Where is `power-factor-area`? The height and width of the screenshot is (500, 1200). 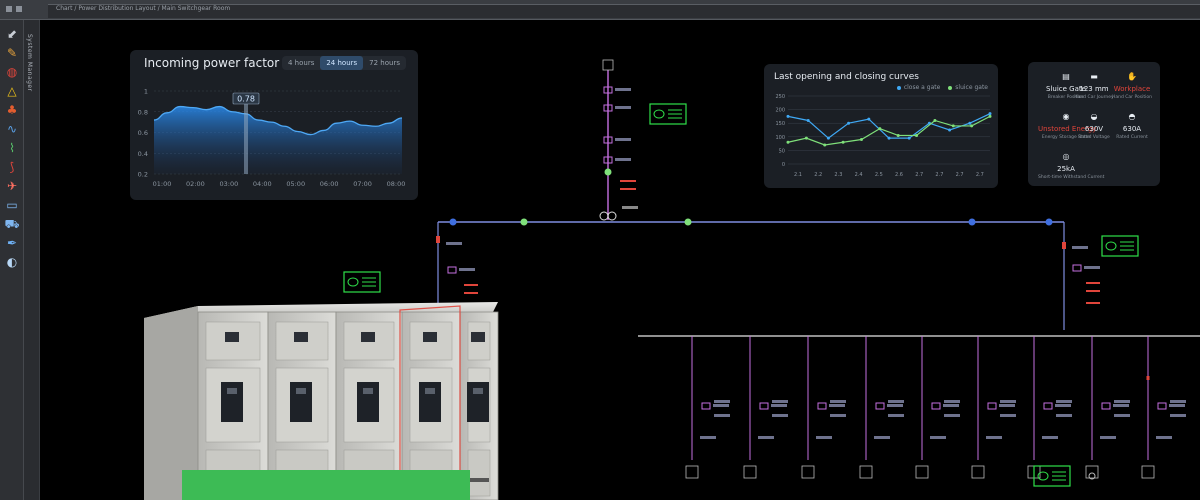 power-factor-area is located at coordinates (278, 140).